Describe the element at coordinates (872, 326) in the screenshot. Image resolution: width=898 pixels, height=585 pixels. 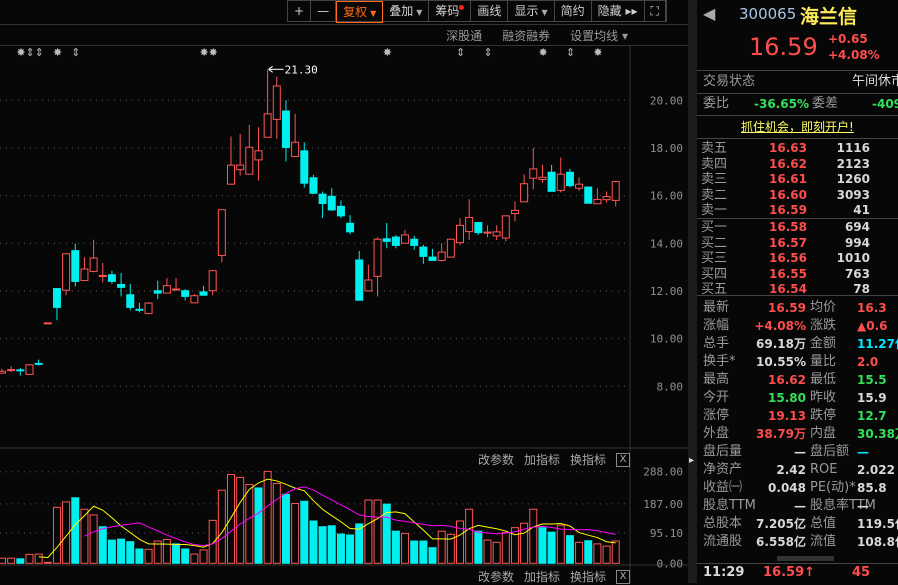
I see `stat-value: ▲0.6` at that location.